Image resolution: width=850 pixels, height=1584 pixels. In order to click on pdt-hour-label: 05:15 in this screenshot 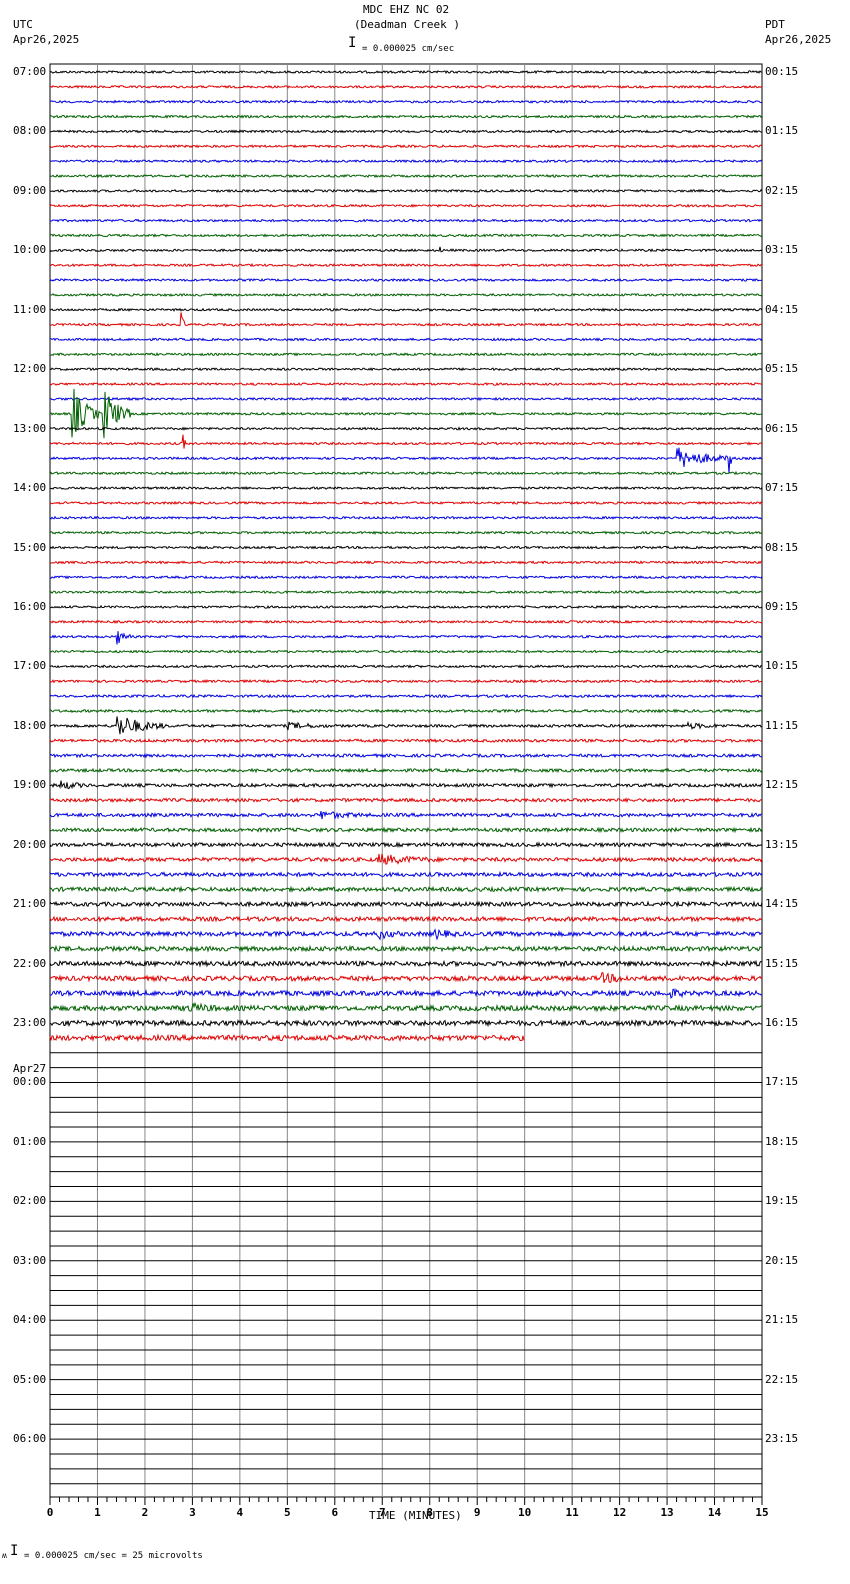, I will do `click(782, 369)`.